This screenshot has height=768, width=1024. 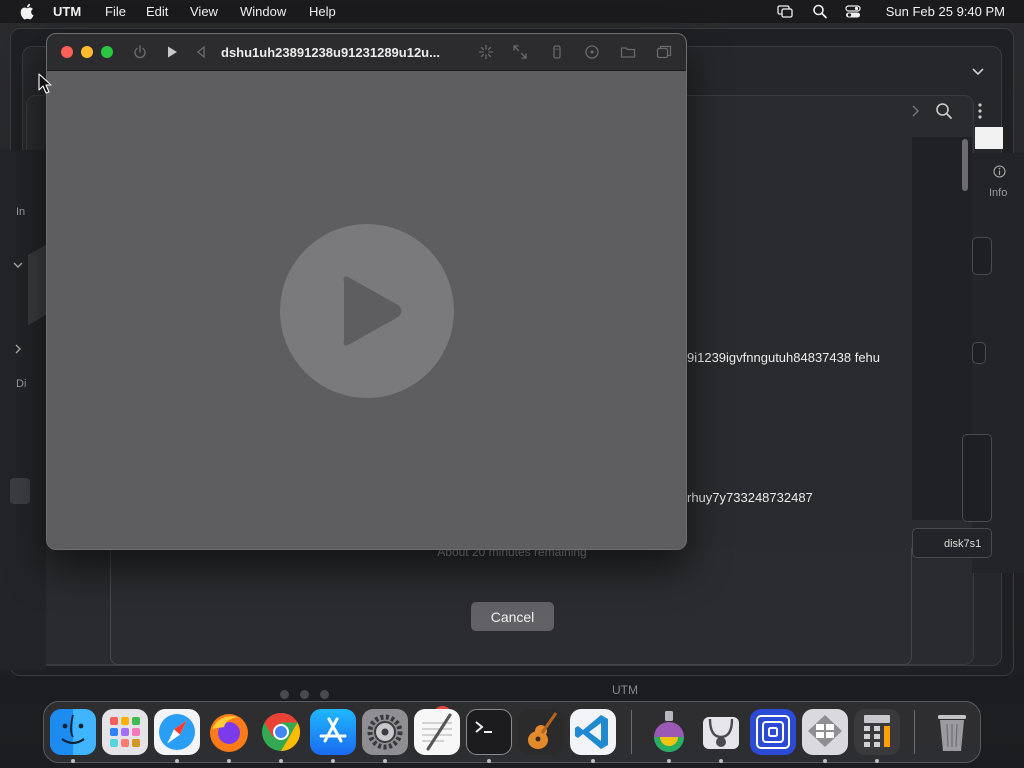 I want to click on launchpad-icon, so click(x=125, y=732).